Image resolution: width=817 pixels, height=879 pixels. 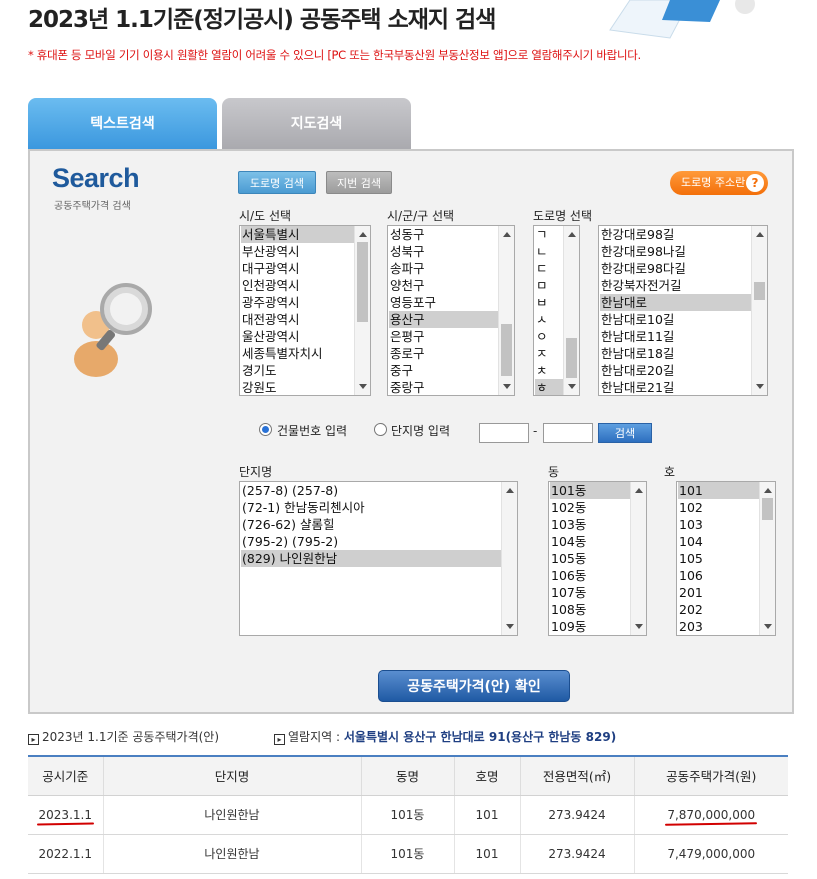 I want to click on dong-option: 103동, so click(x=590, y=524).